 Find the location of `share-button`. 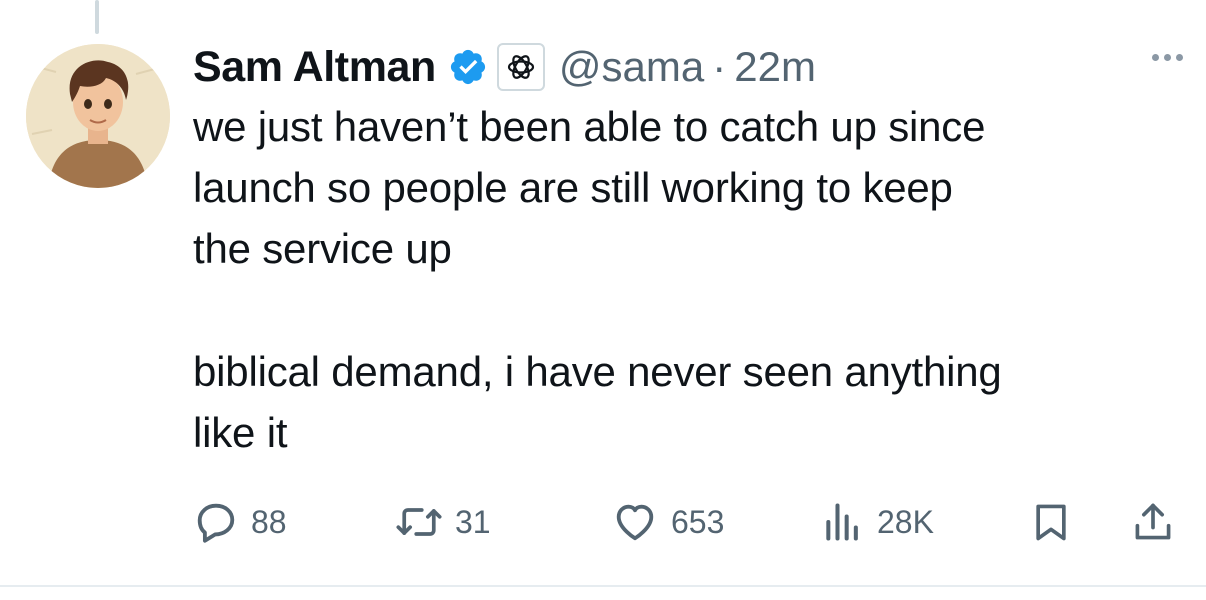

share-button is located at coordinates (1153, 522).